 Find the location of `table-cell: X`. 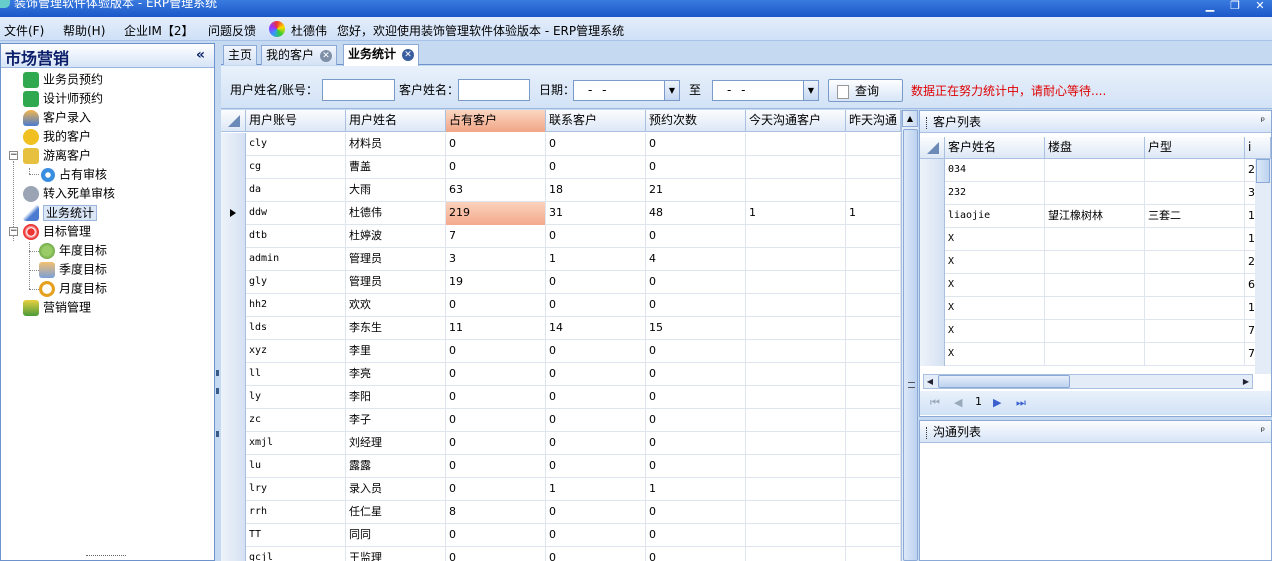

table-cell: X is located at coordinates (995, 239).